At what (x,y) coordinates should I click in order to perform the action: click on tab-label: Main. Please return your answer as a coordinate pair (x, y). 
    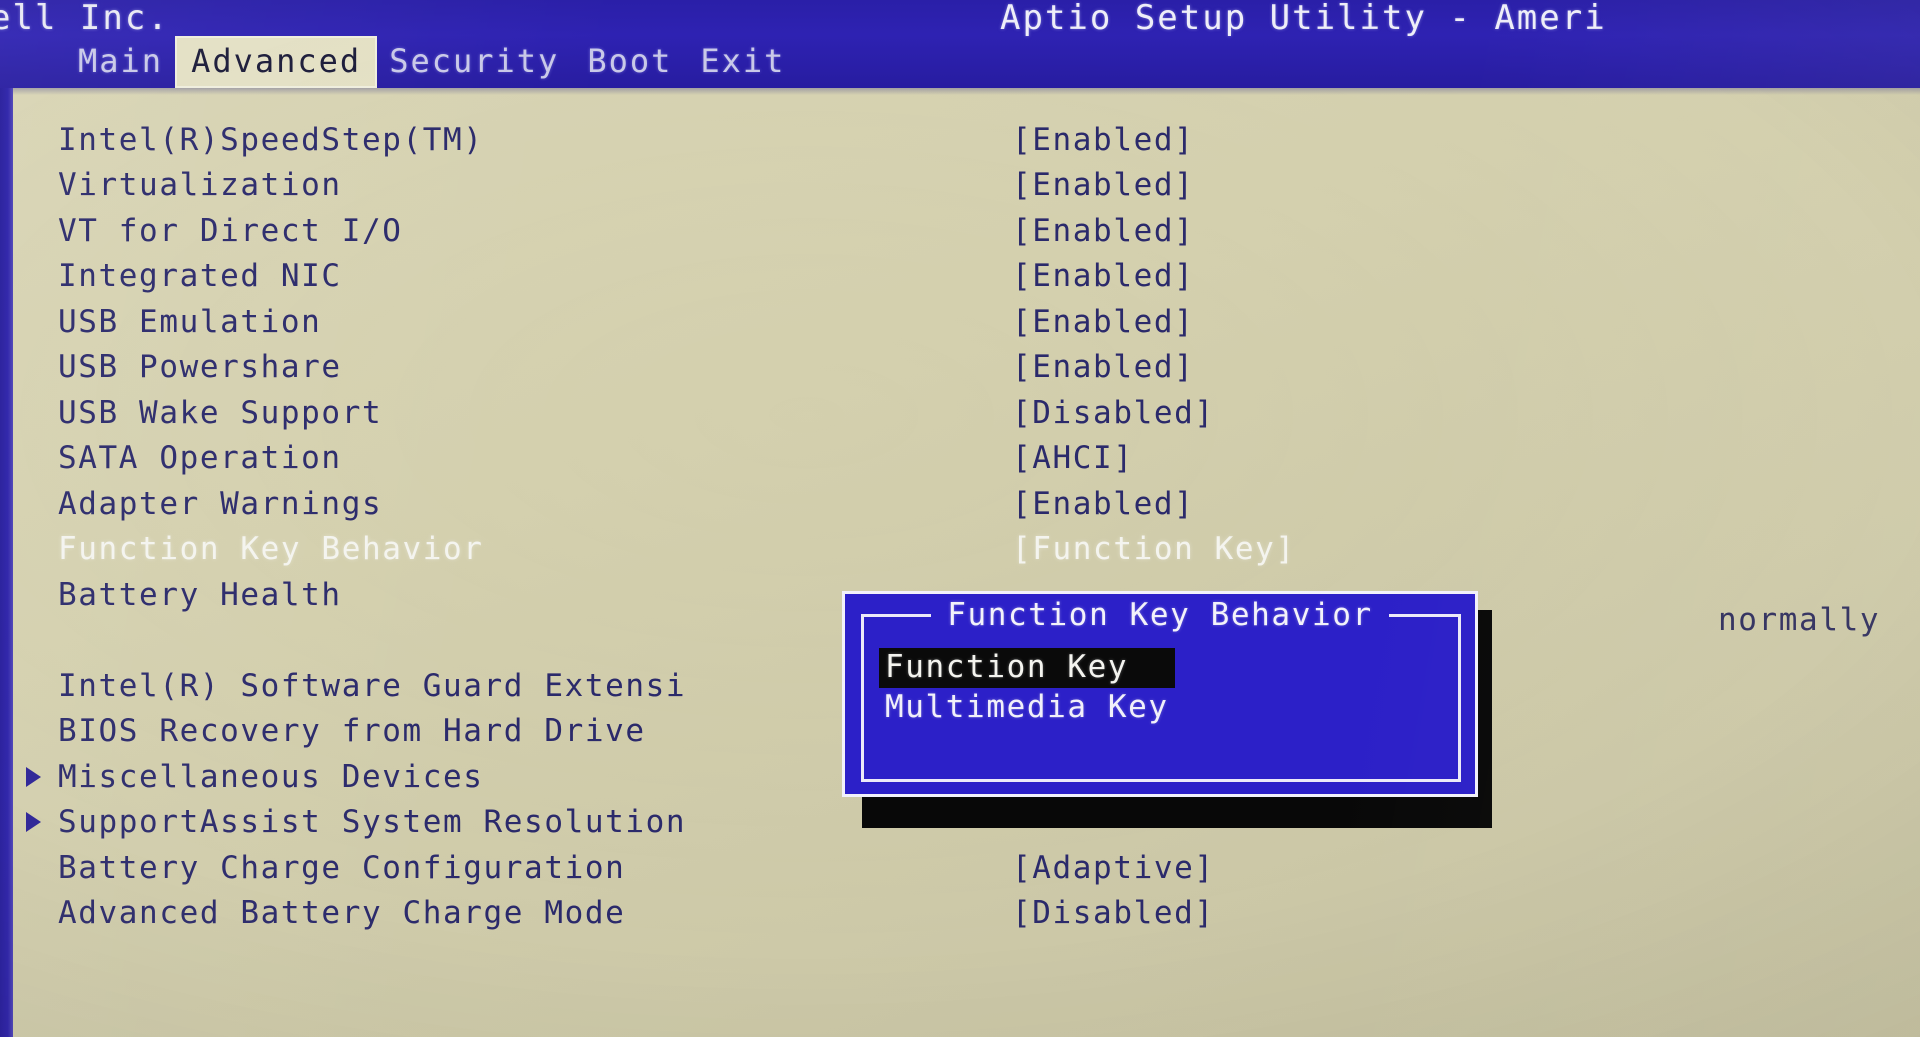
    Looking at the image, I should click on (121, 61).